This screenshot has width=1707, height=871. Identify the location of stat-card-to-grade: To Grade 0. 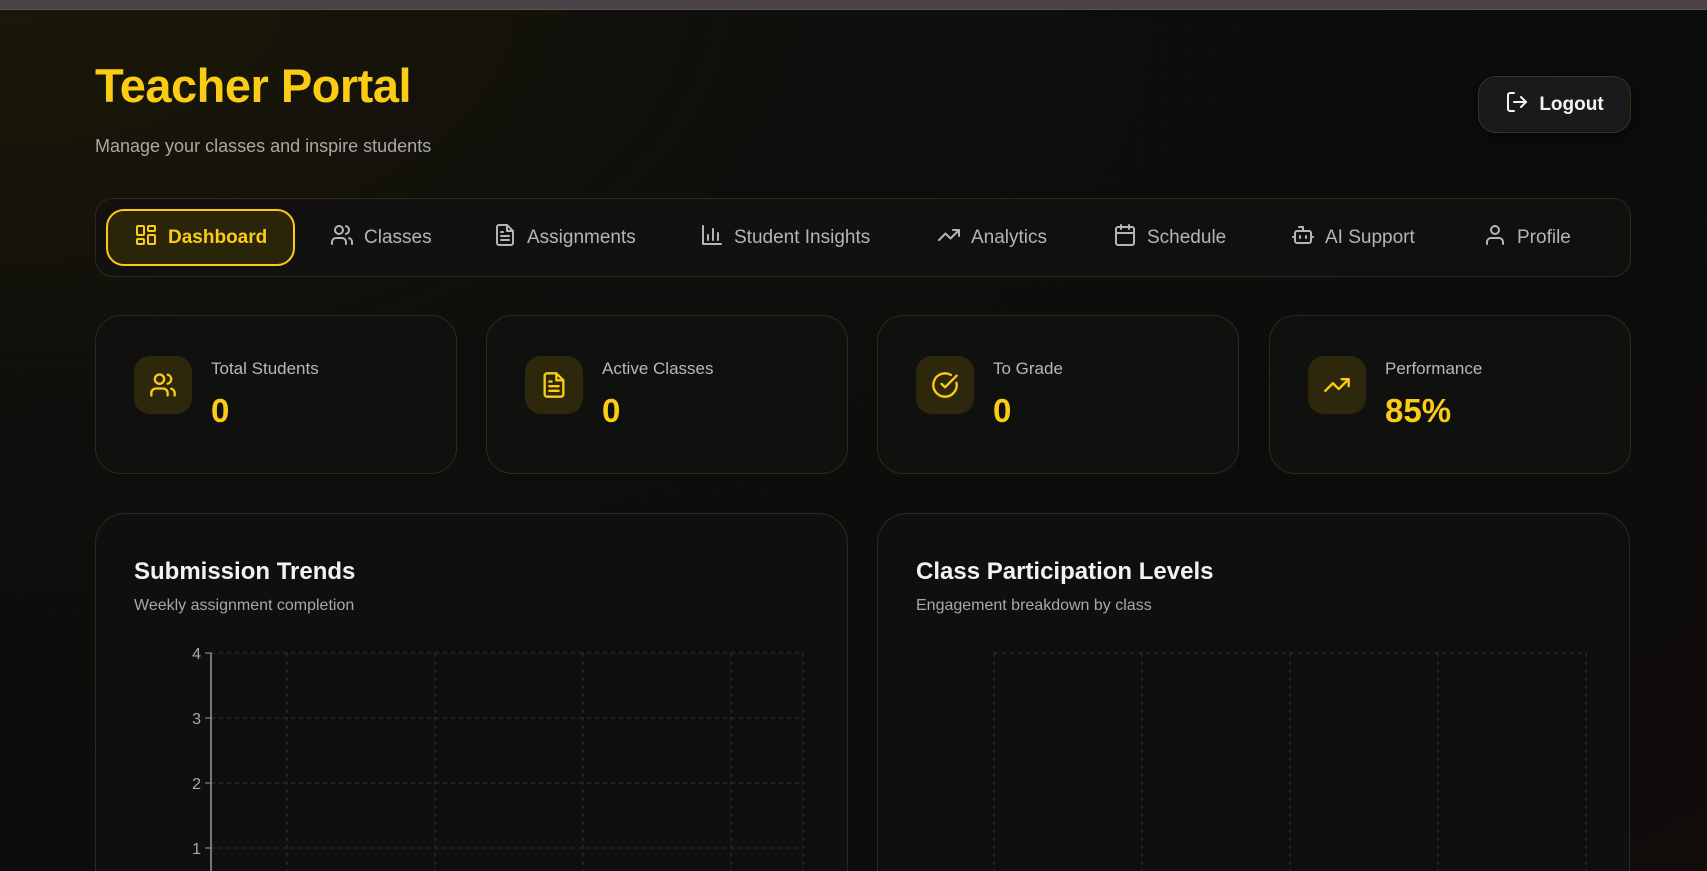
(1058, 394).